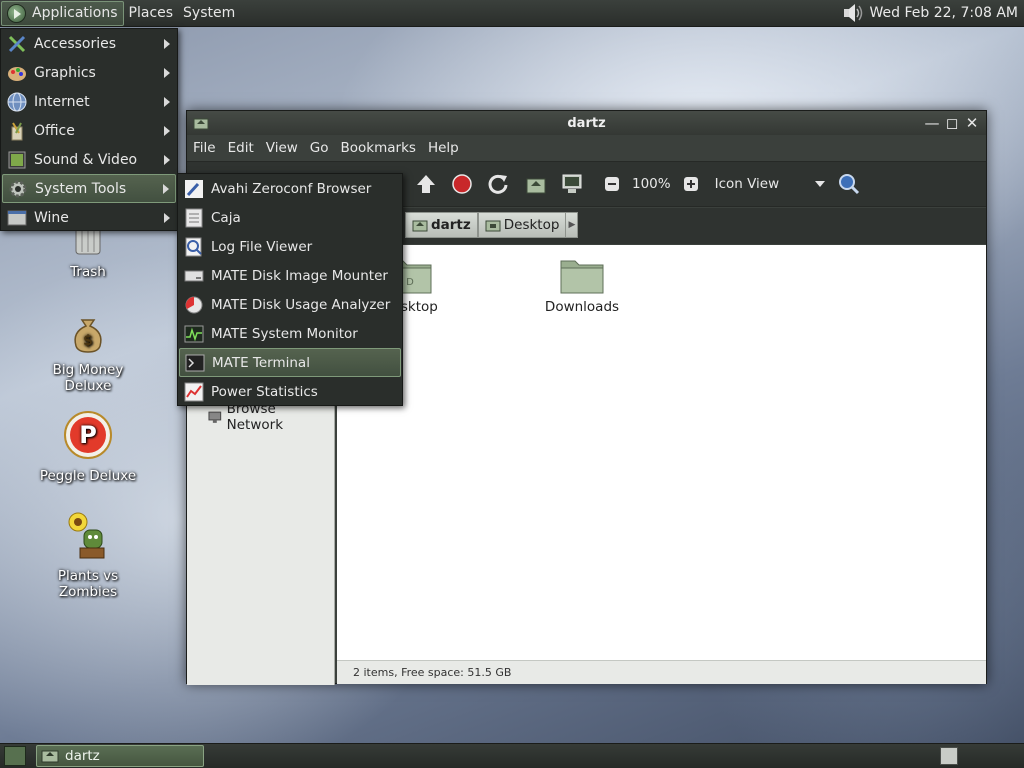  I want to click on workspace-switcher, so click(949, 756).